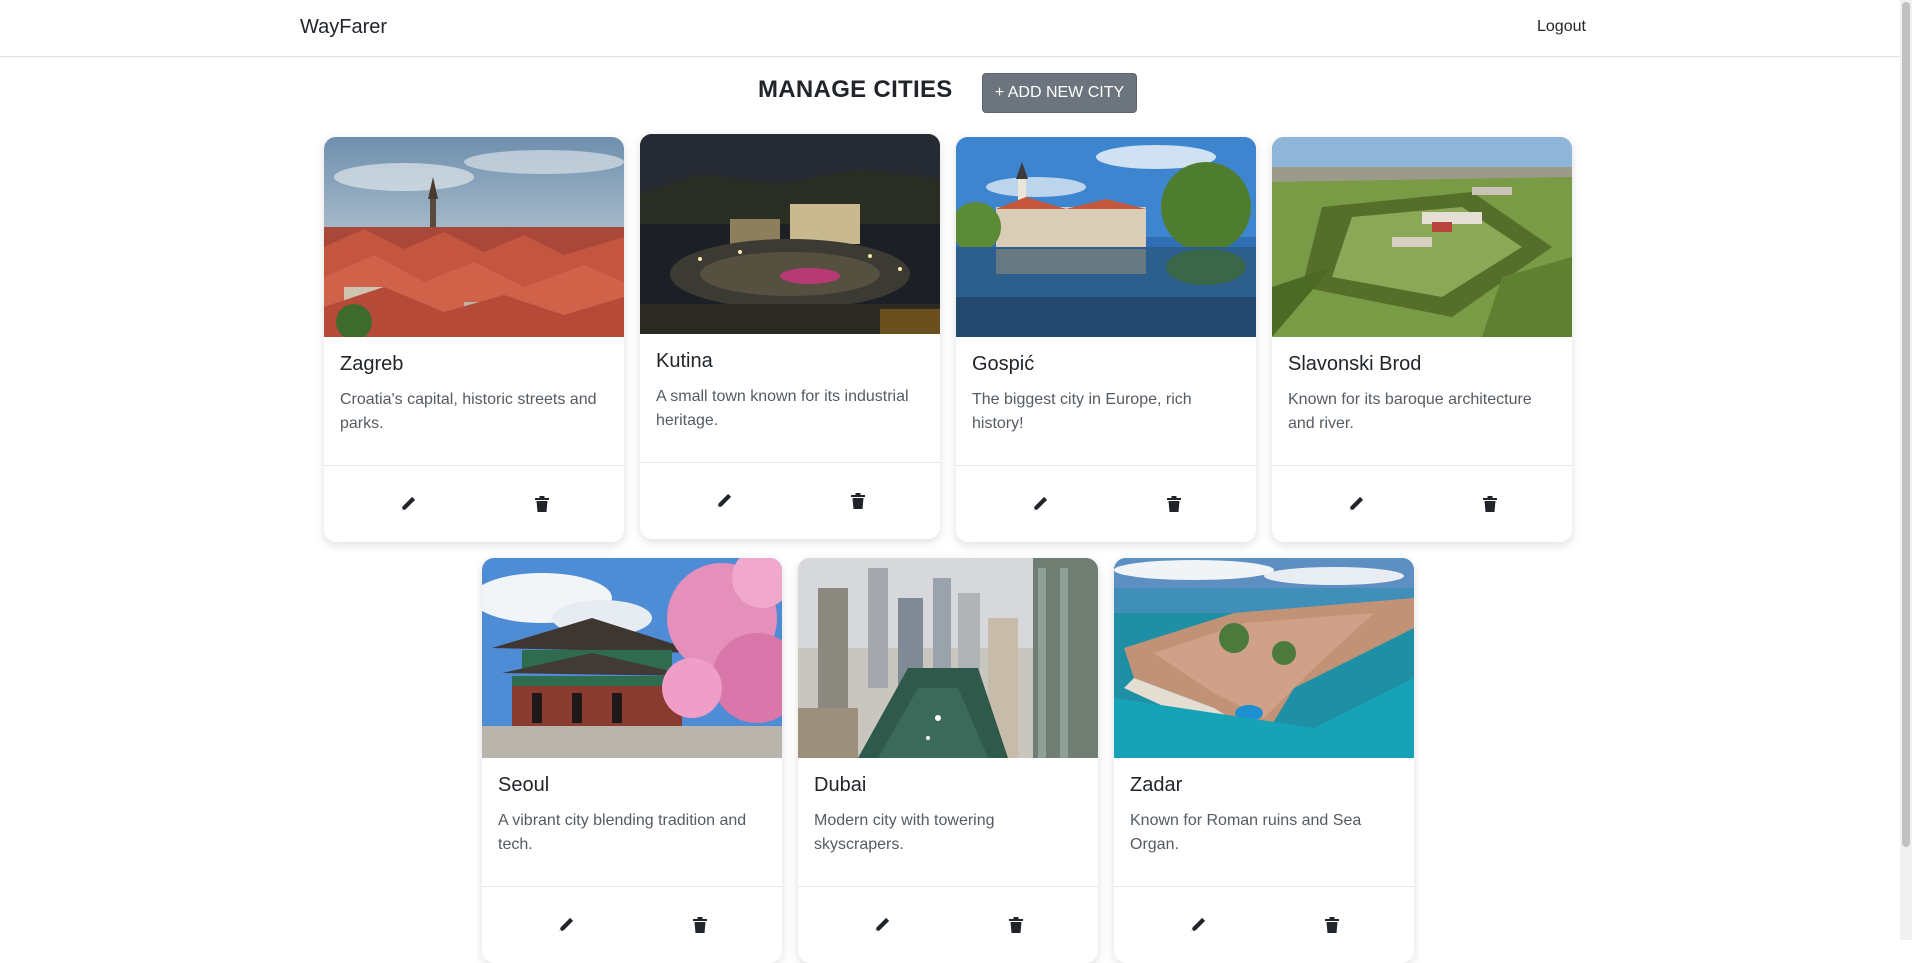  What do you see at coordinates (524, 785) in the screenshot?
I see `city-name: Seoul` at bounding box center [524, 785].